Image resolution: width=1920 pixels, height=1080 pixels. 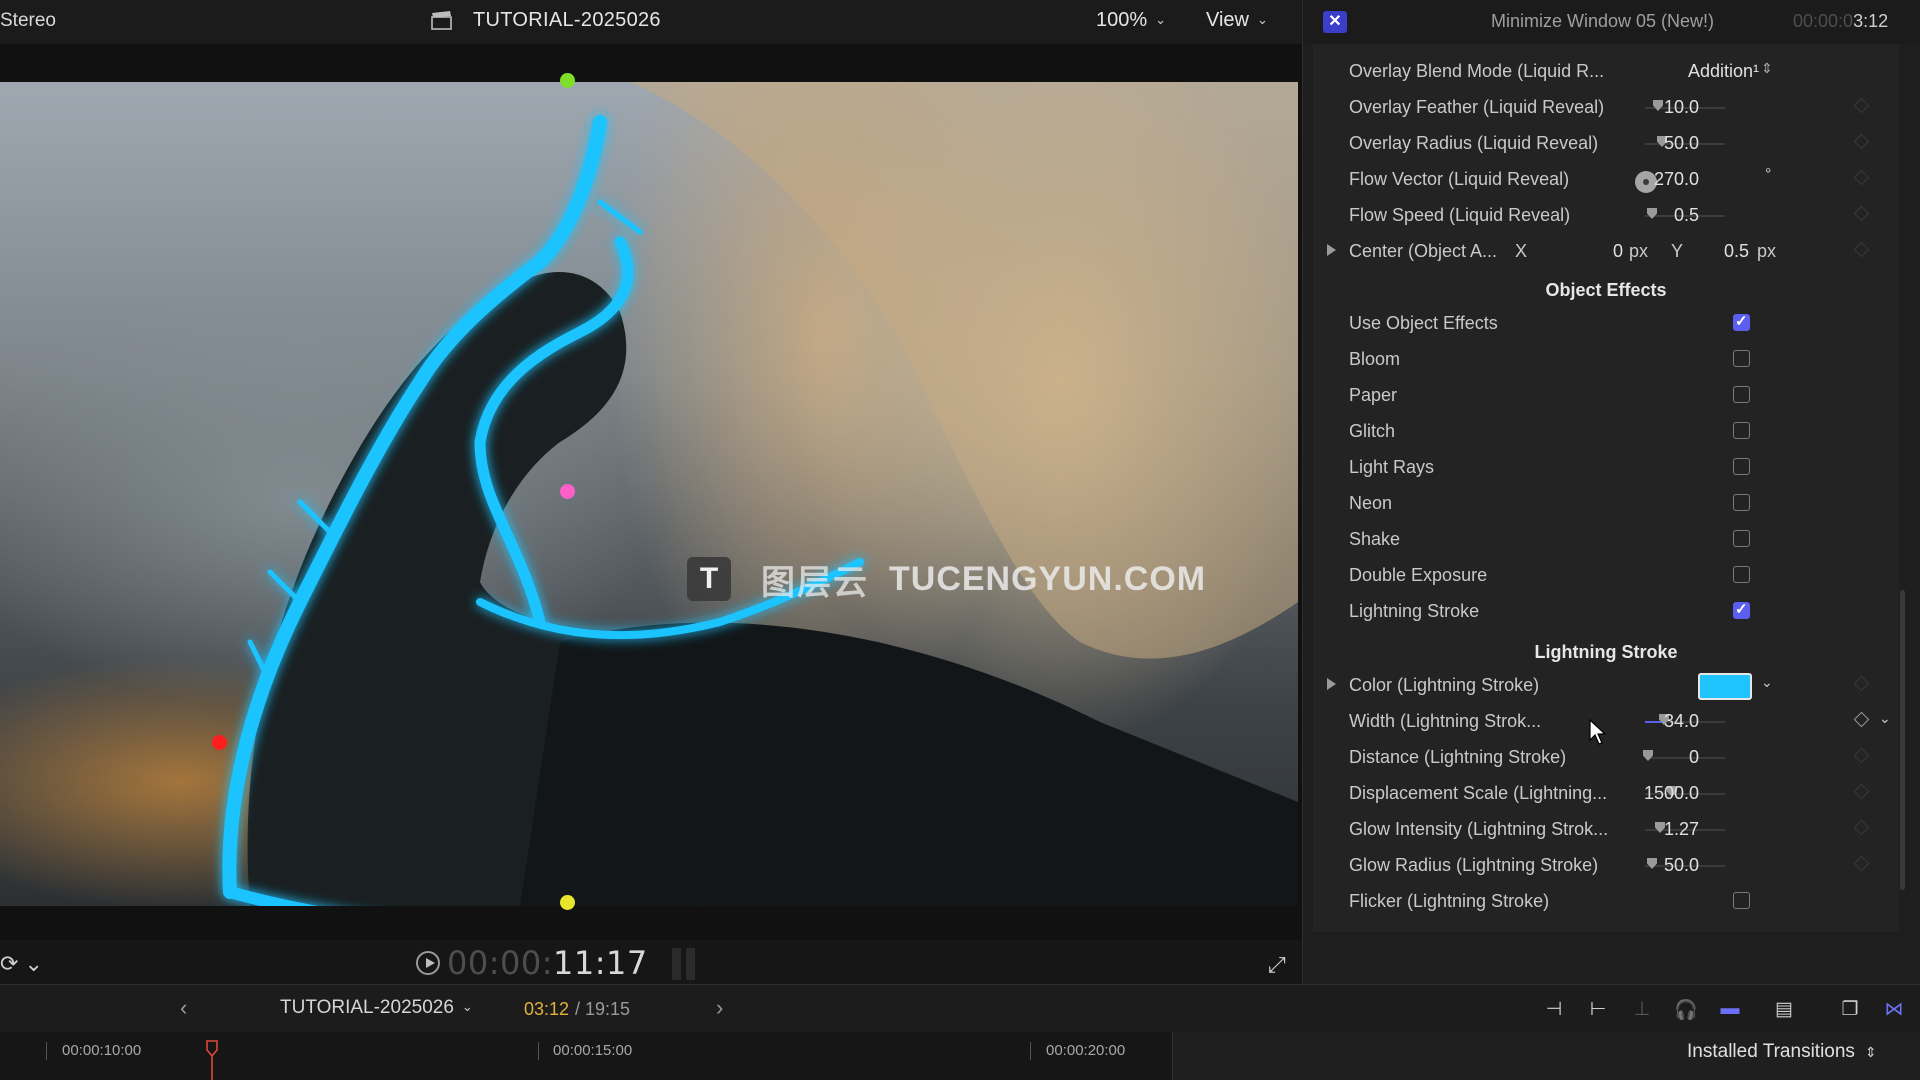 What do you see at coordinates (428, 963) in the screenshot?
I see `play-button` at bounding box center [428, 963].